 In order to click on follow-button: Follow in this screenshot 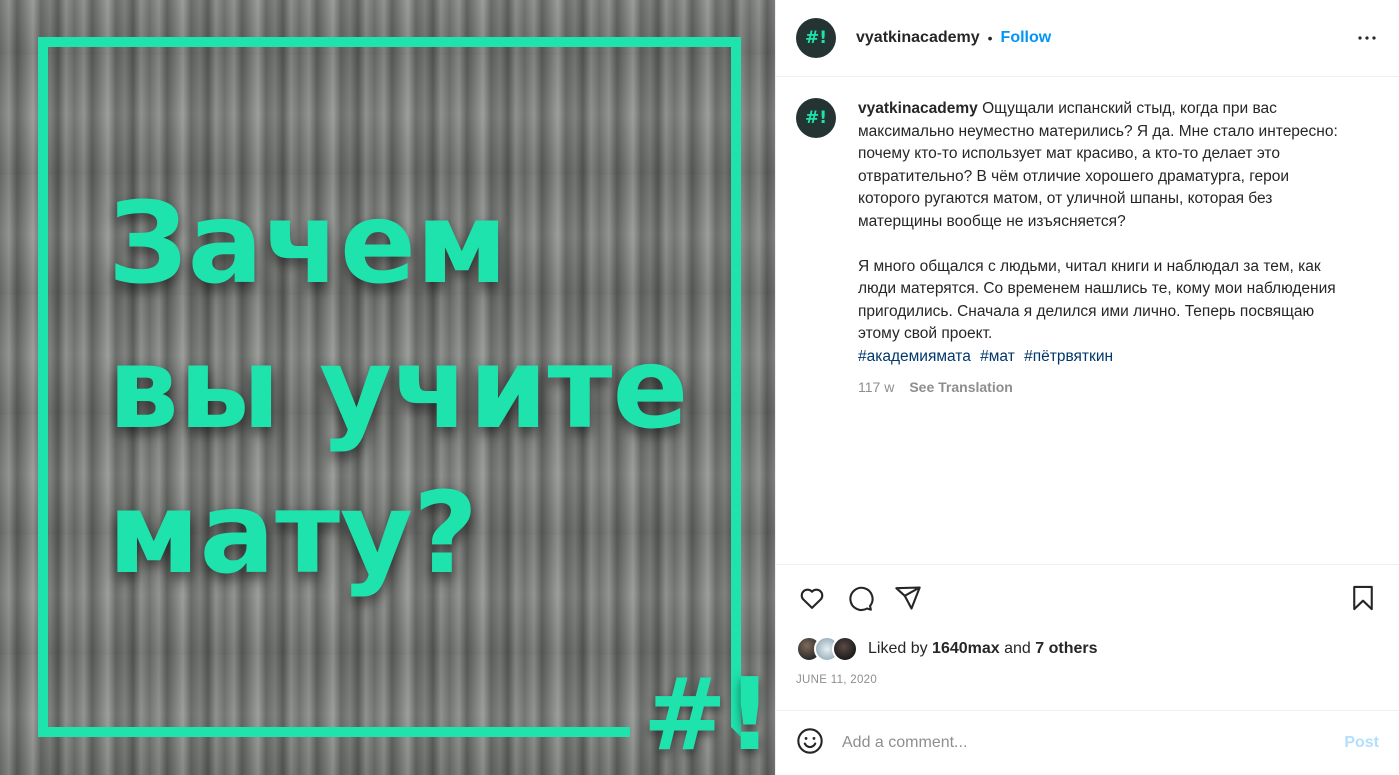, I will do `click(1026, 38)`.